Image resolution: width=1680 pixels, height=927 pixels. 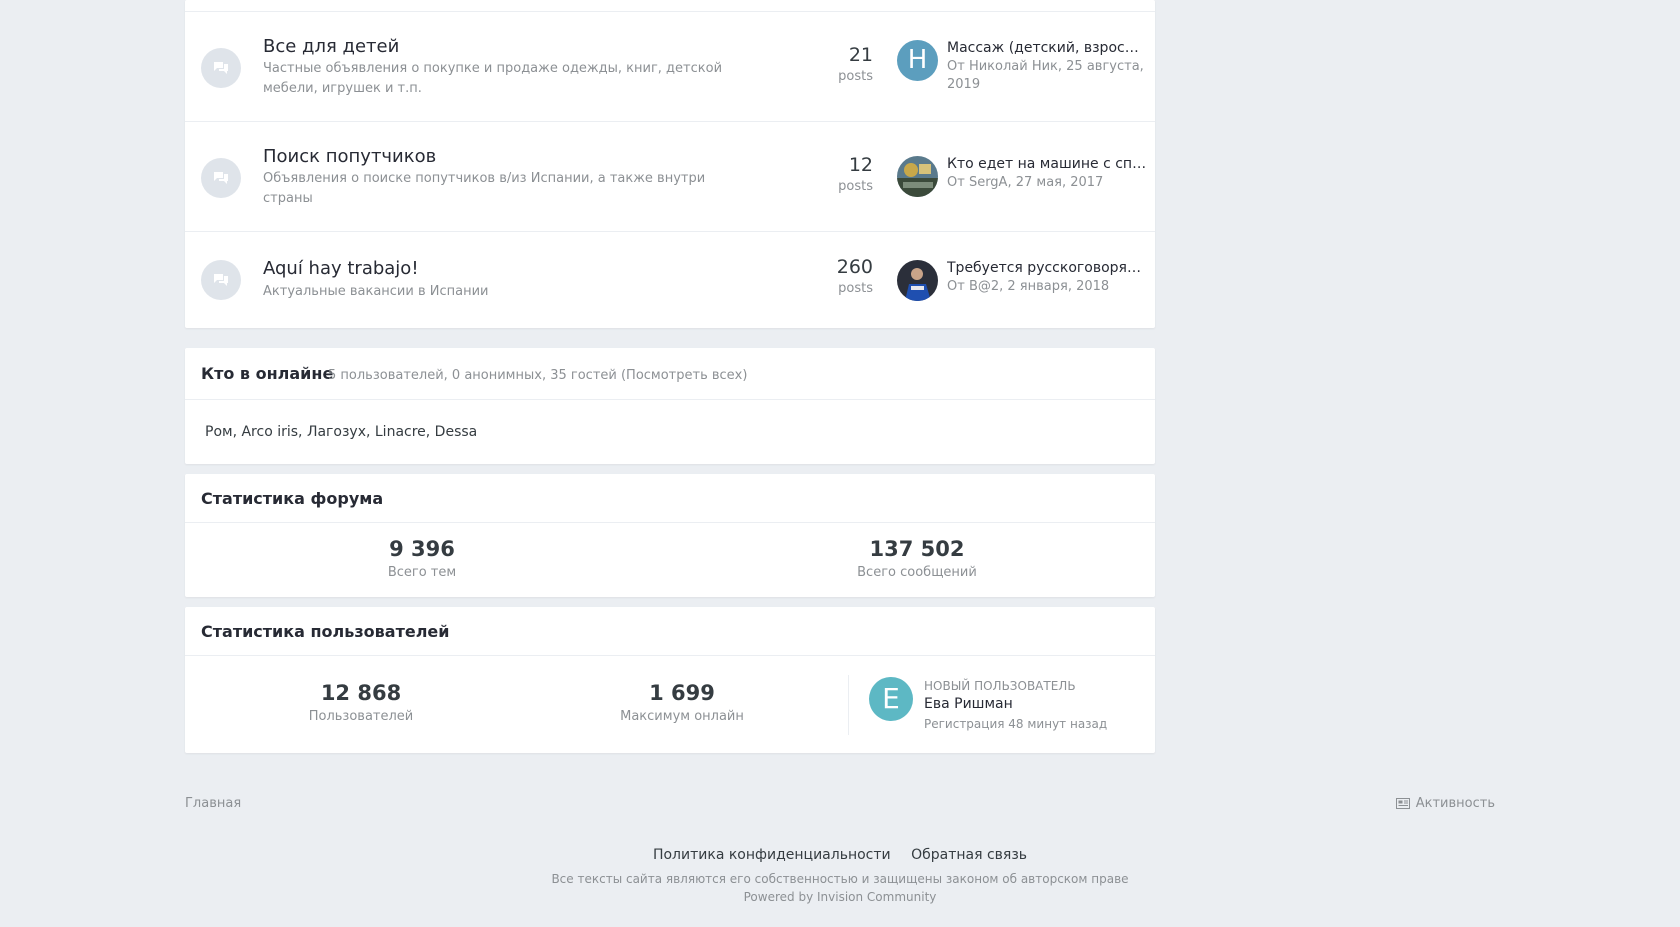 I want to click on new-member-registered: Регистрация 48 минут назад, so click(x=1016, y=724).